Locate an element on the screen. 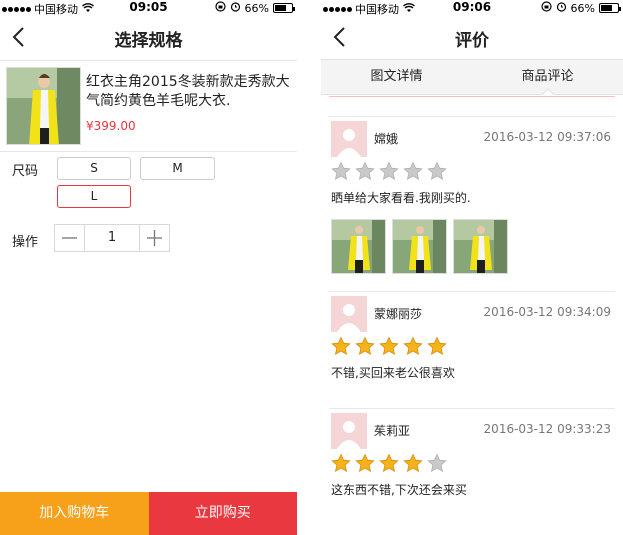 The width and height of the screenshot is (623, 535). status-bar: 中国移动 09:05 66% is located at coordinates (148, 8).